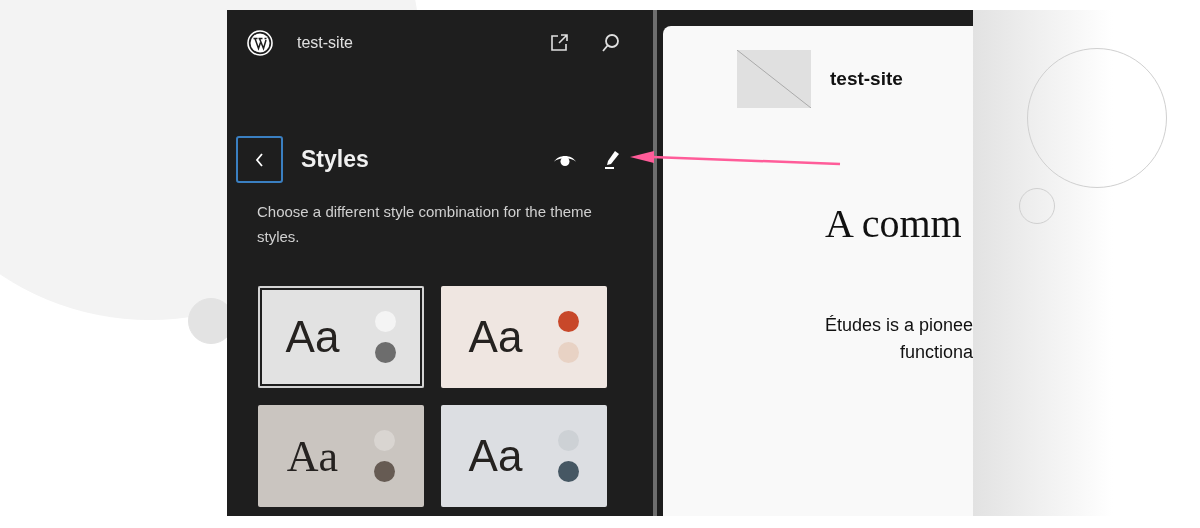 This screenshot has height=528, width=1200. I want to click on chevron-left-icon, so click(259, 159).